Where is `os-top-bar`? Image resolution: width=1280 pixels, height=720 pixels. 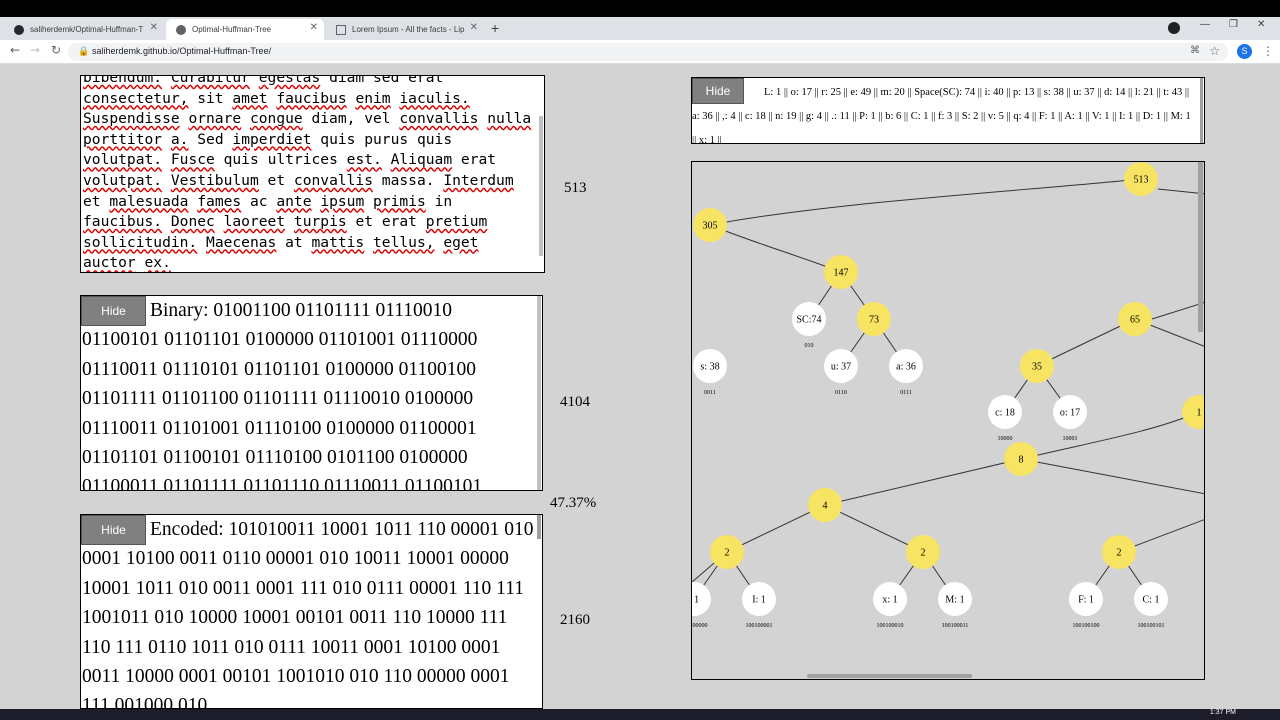
os-top-bar is located at coordinates (640, 8).